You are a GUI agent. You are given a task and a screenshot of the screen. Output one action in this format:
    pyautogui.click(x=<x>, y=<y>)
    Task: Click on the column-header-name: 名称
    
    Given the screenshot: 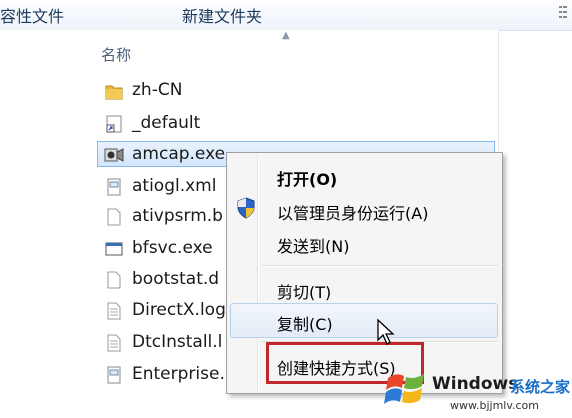 What is the action you would take?
    pyautogui.click(x=116, y=54)
    